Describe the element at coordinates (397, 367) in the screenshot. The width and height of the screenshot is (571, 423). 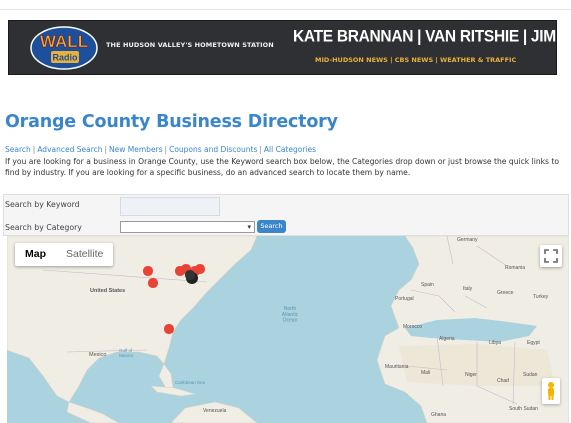
I see `label-mauritania: Mauritania` at that location.